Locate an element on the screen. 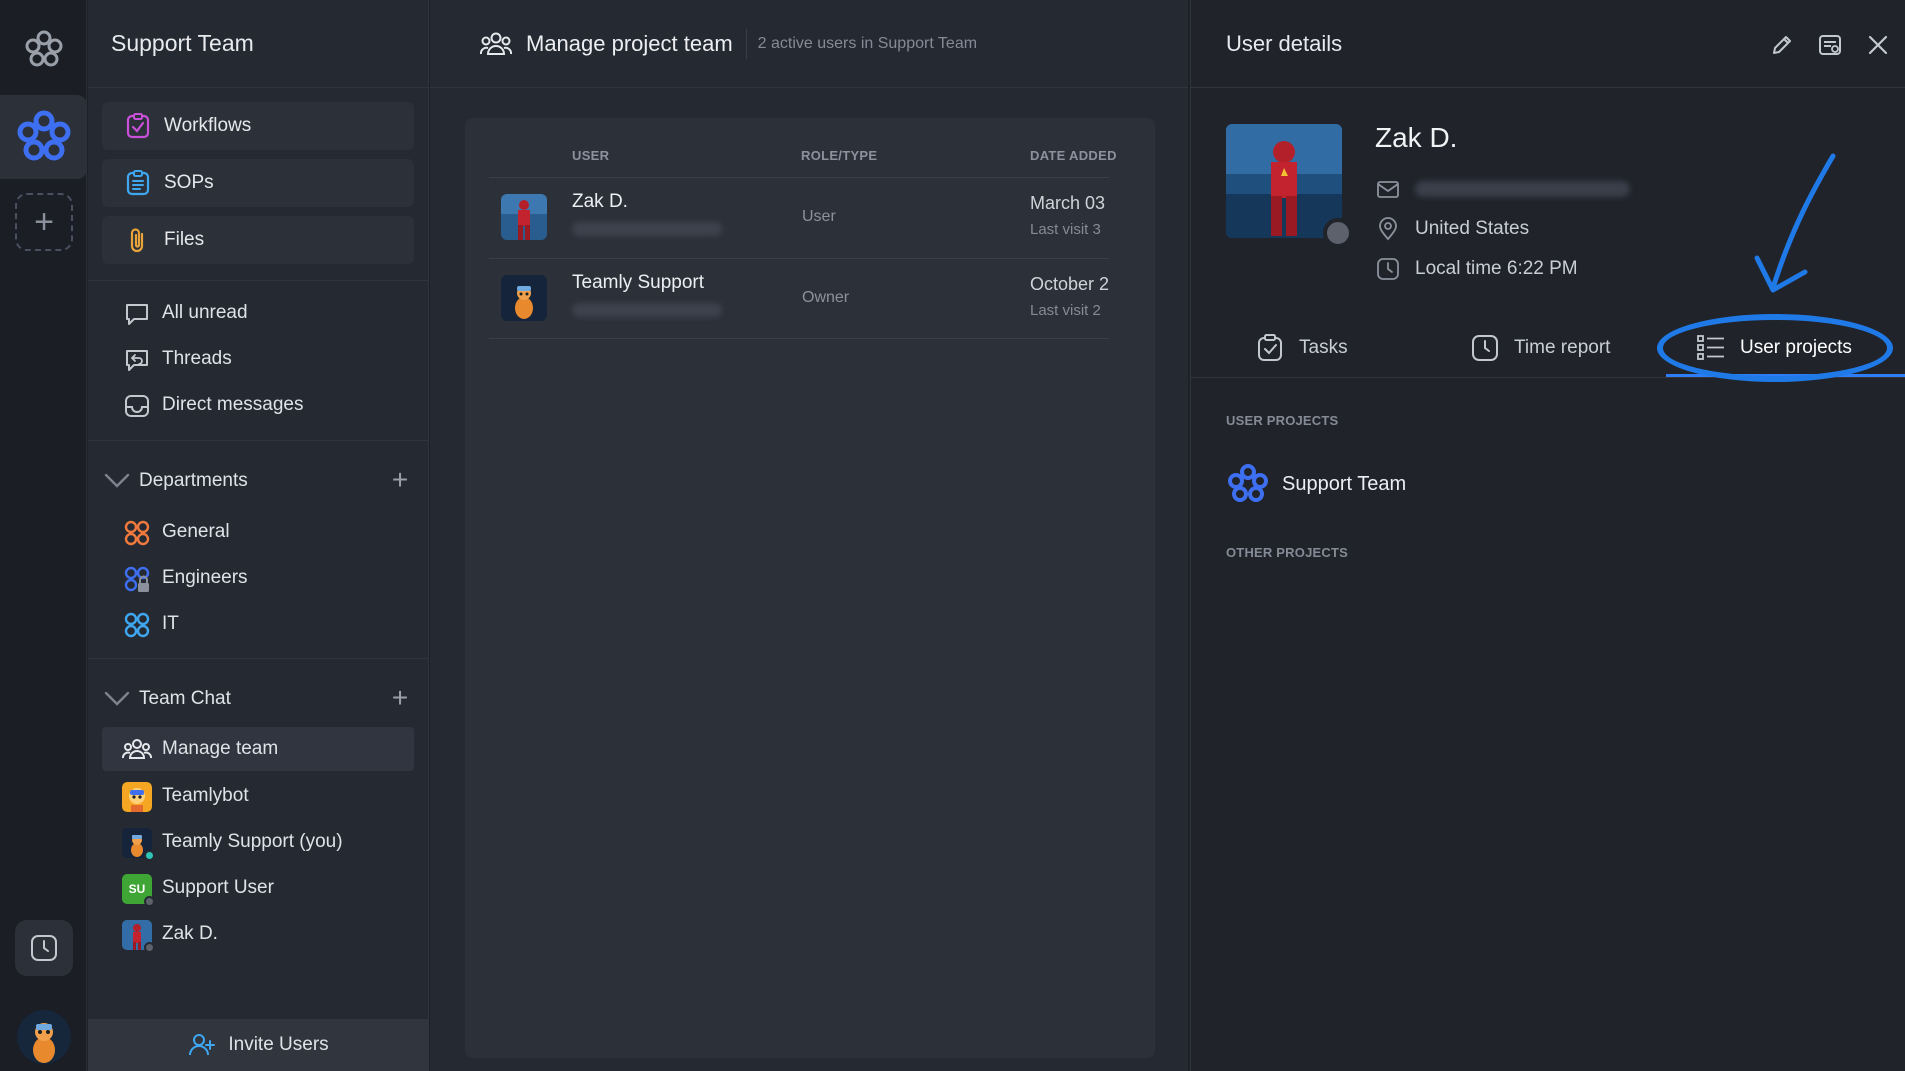 This screenshot has width=1905, height=1071. department-locked-icon is located at coordinates (137, 579).